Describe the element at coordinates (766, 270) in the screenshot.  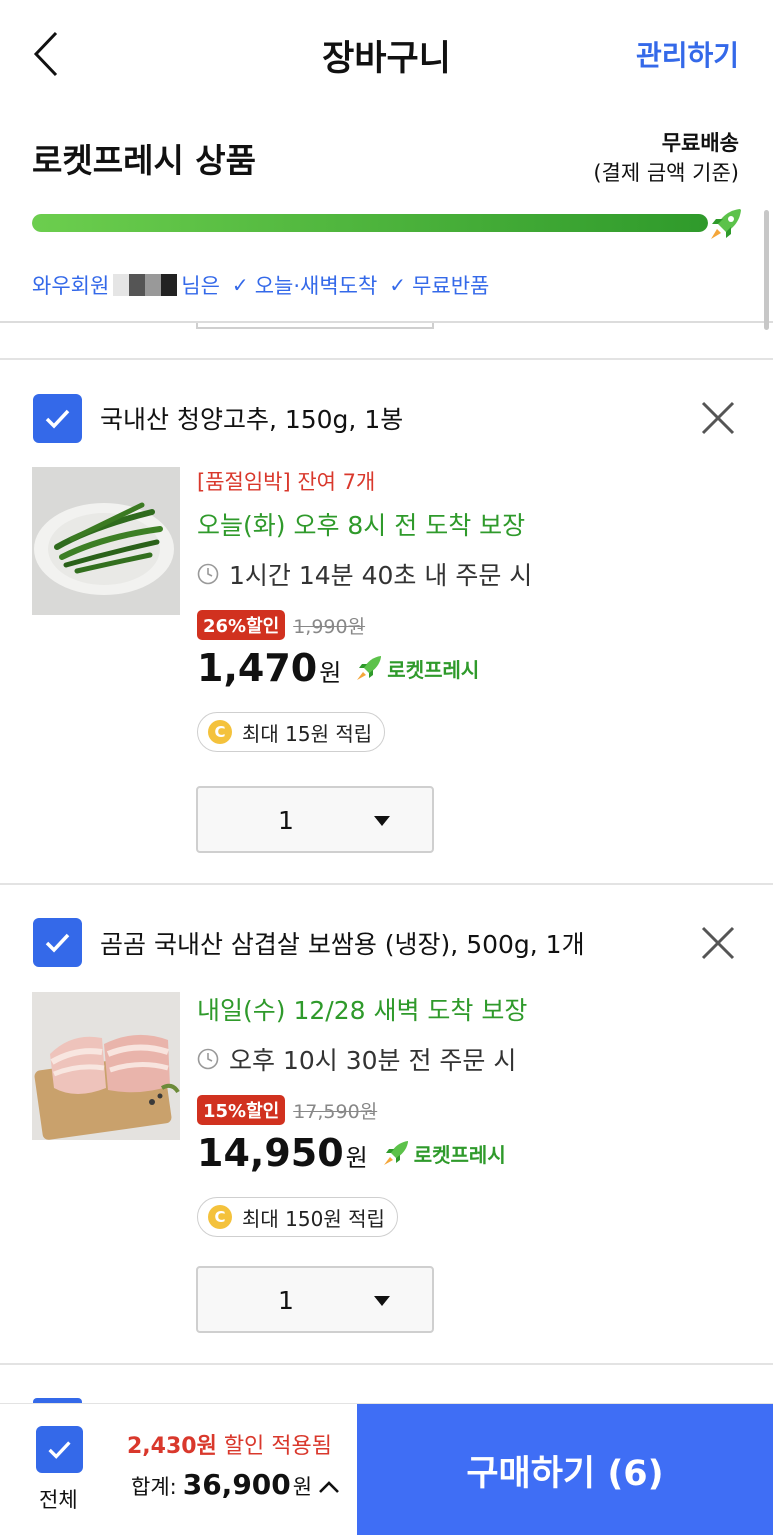
I see `scrollbar` at that location.